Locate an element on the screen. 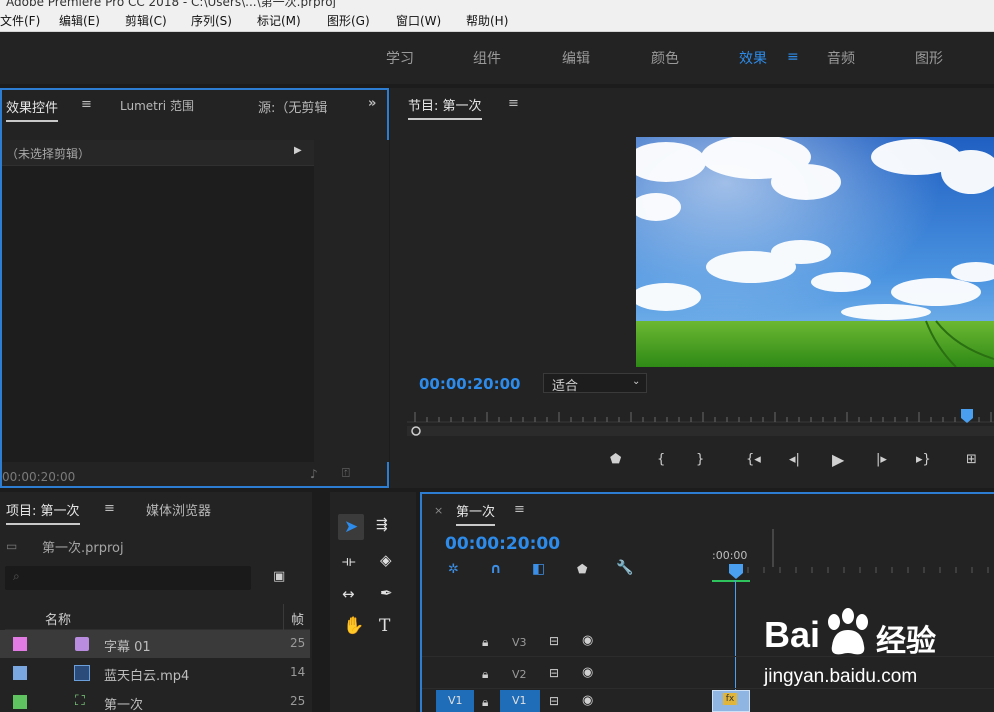  baidu-watermark: Bai 经验 jingyan.baidu.com is located at coordinates (876, 649).